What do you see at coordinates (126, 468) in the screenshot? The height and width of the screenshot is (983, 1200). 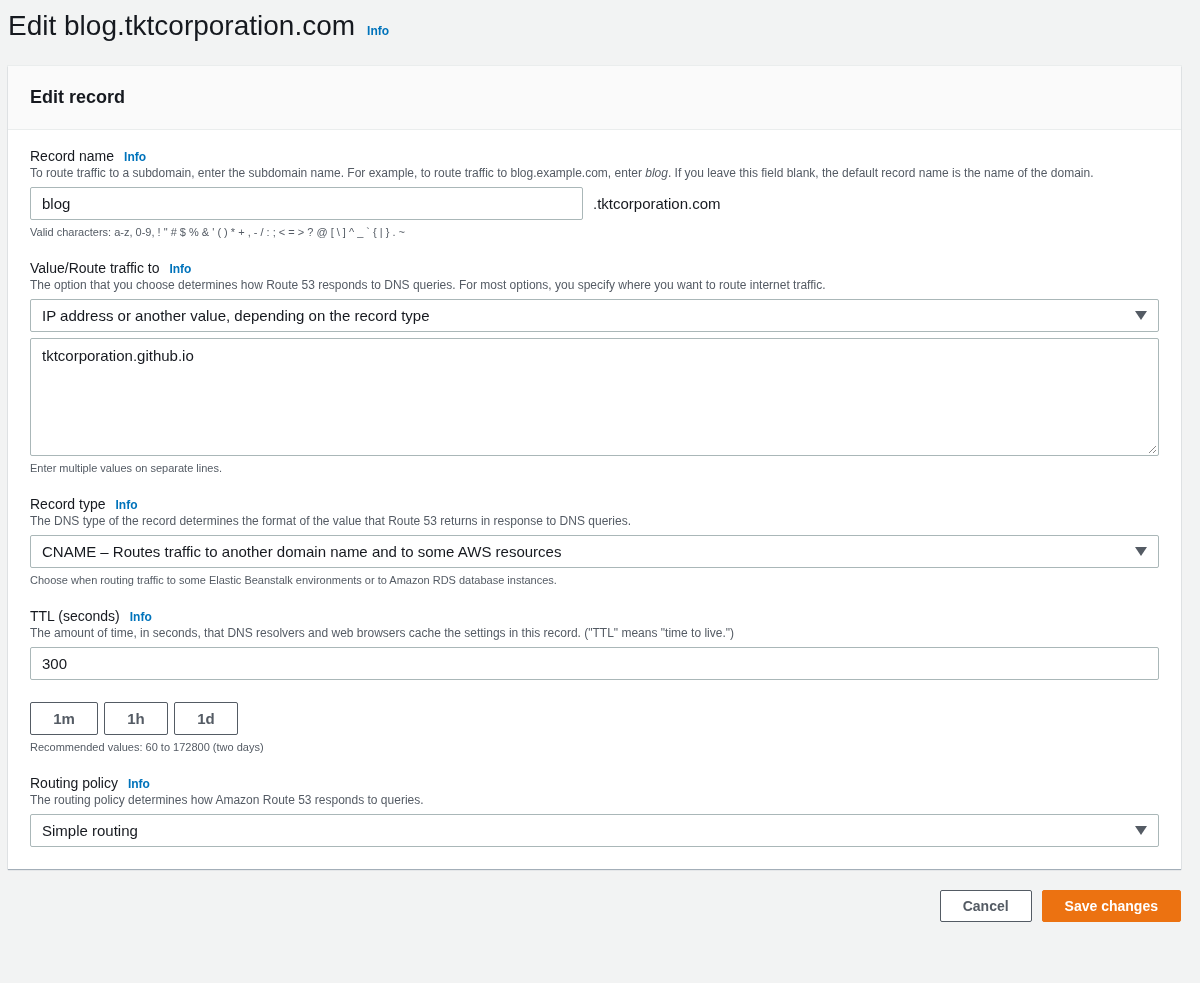 I see `field-hint: Enter multiple values on separate lines.` at bounding box center [126, 468].